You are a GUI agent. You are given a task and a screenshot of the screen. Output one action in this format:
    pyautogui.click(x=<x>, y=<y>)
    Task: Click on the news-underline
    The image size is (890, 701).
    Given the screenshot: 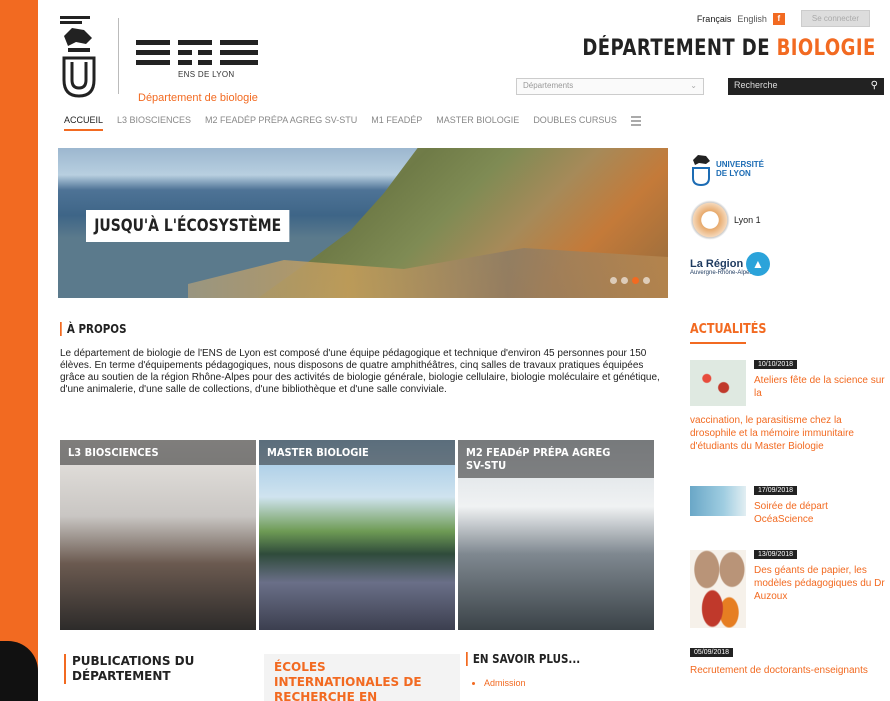 What is the action you would take?
    pyautogui.click(x=718, y=343)
    